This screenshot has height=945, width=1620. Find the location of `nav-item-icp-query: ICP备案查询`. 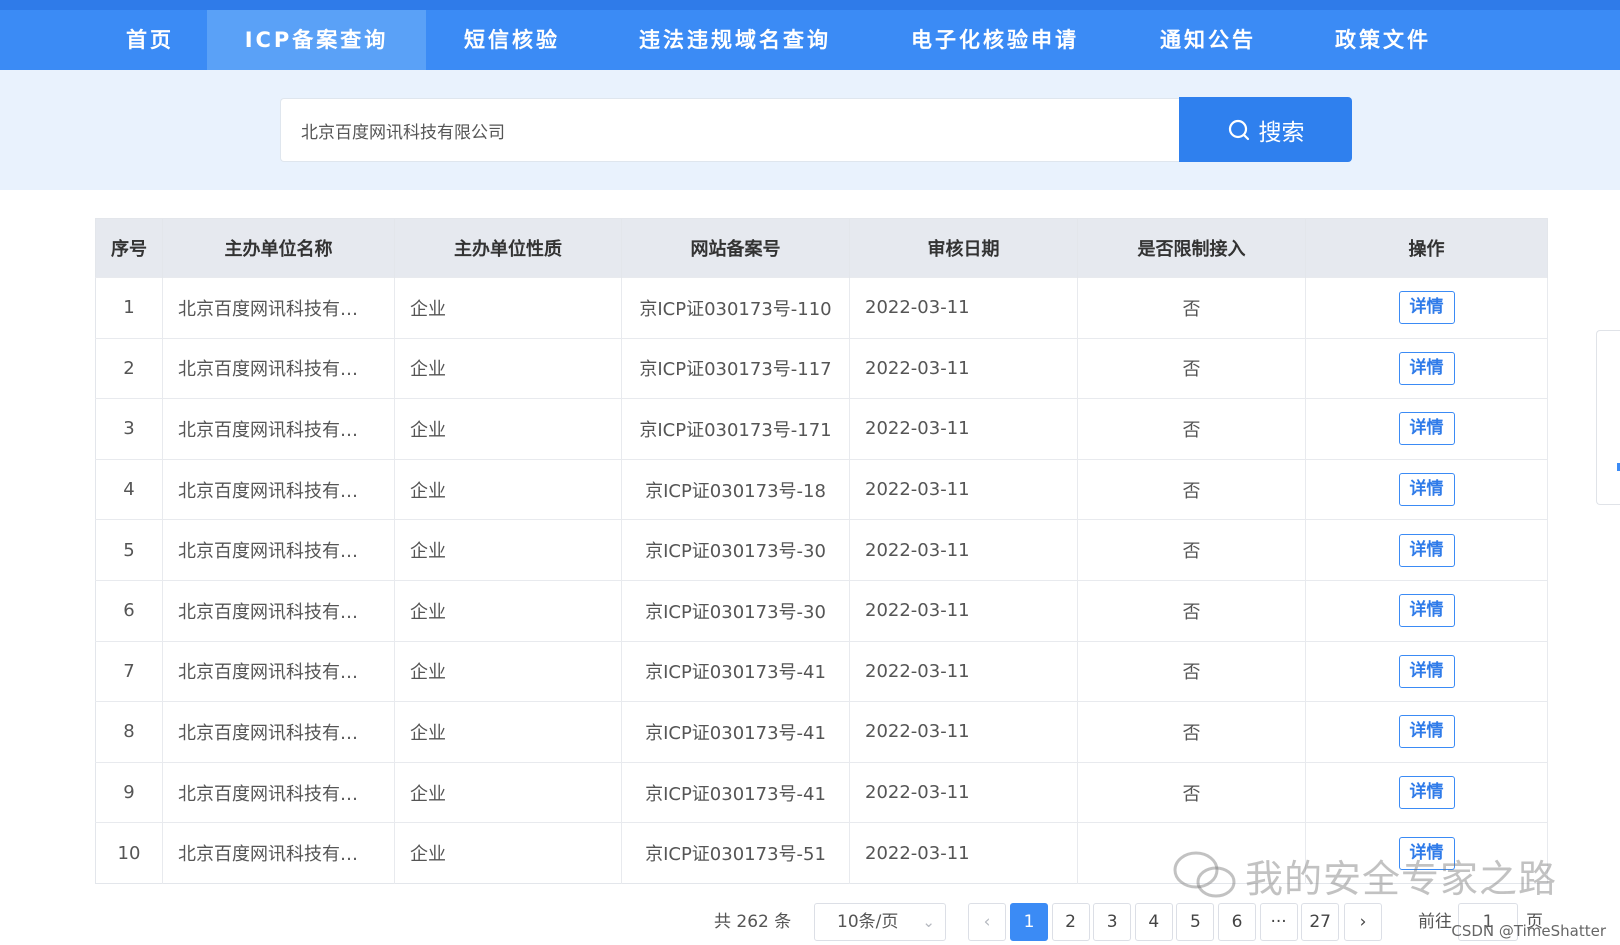

nav-item-icp-query: ICP备案查询 is located at coordinates (316, 40).